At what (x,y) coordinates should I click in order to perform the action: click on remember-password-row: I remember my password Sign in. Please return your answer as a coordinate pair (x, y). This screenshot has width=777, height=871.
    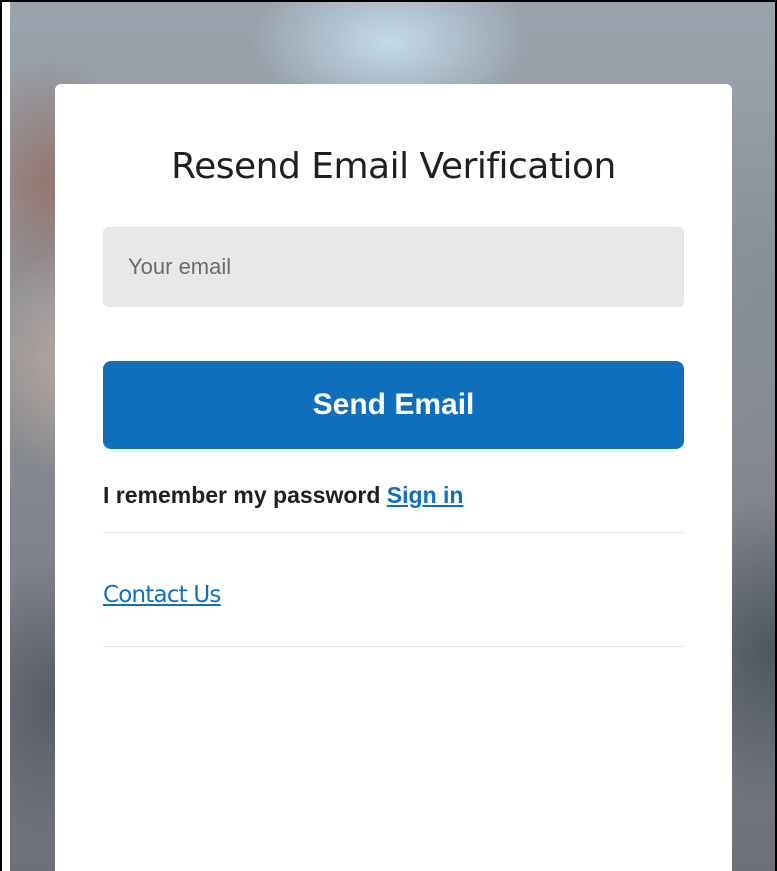
    Looking at the image, I should click on (283, 495).